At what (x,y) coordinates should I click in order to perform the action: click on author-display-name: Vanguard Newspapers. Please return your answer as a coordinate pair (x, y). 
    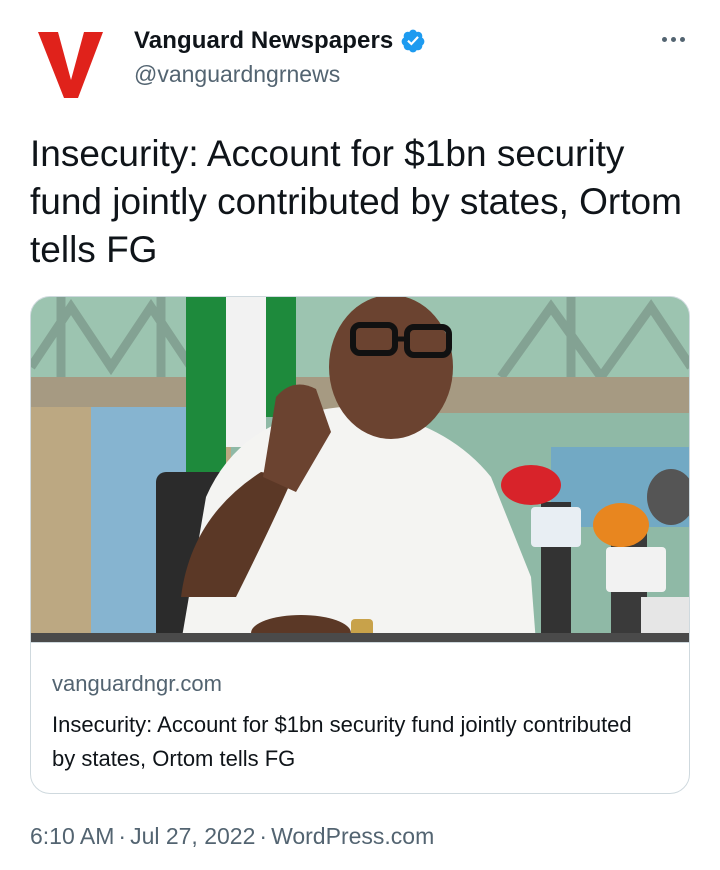
    Looking at the image, I should click on (263, 41).